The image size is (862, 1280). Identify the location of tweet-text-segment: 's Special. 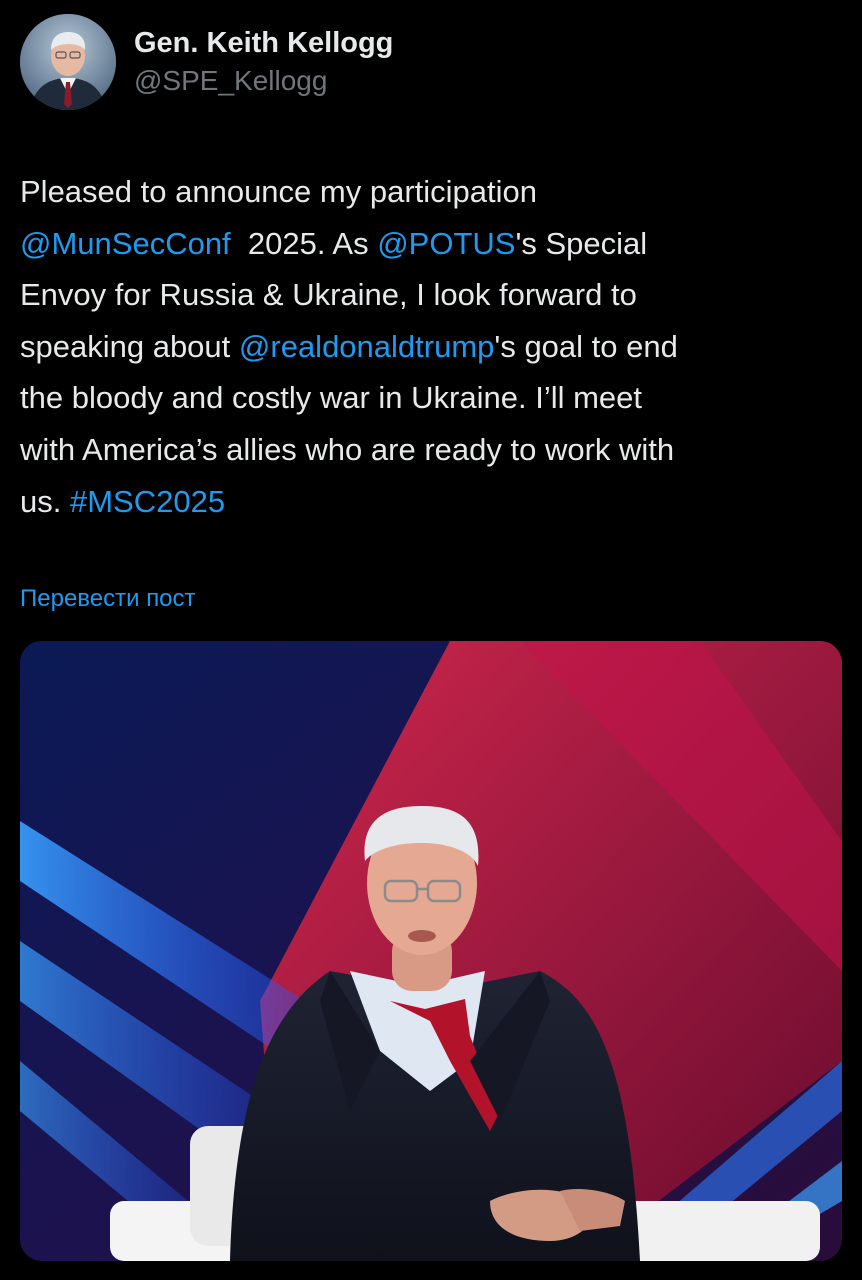
(581, 243).